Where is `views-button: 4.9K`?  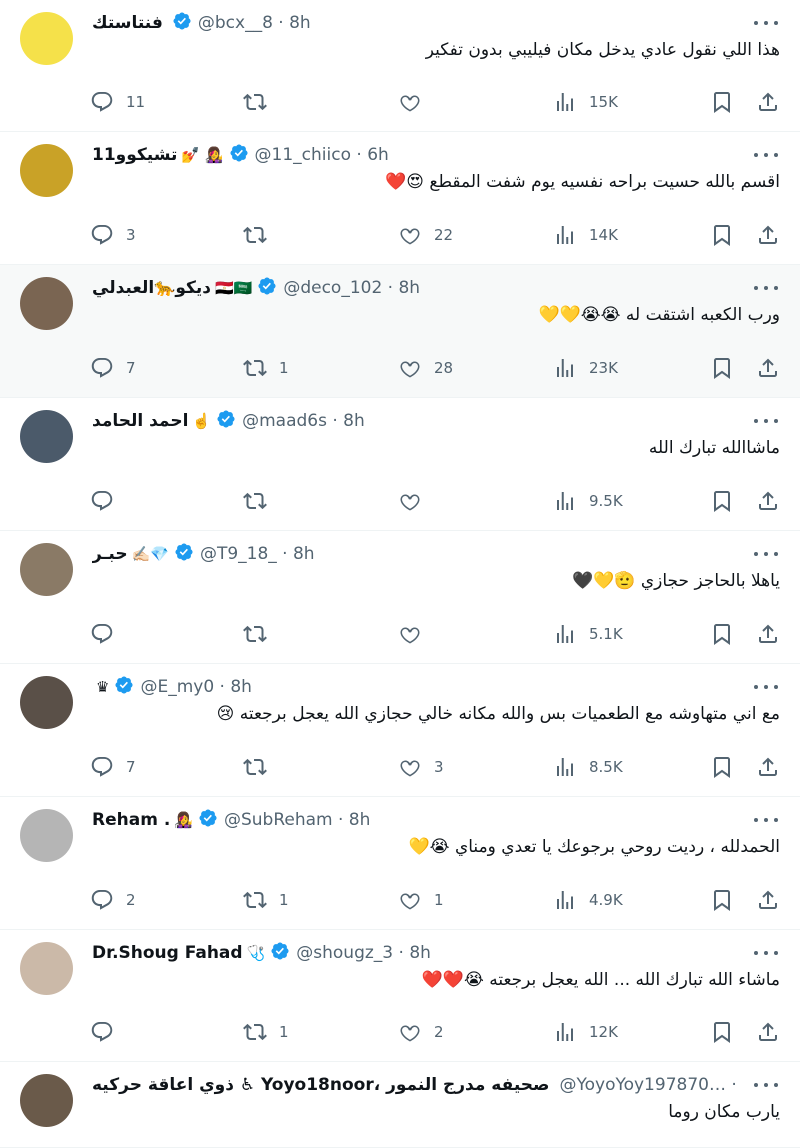 views-button: 4.9K is located at coordinates (588, 900).